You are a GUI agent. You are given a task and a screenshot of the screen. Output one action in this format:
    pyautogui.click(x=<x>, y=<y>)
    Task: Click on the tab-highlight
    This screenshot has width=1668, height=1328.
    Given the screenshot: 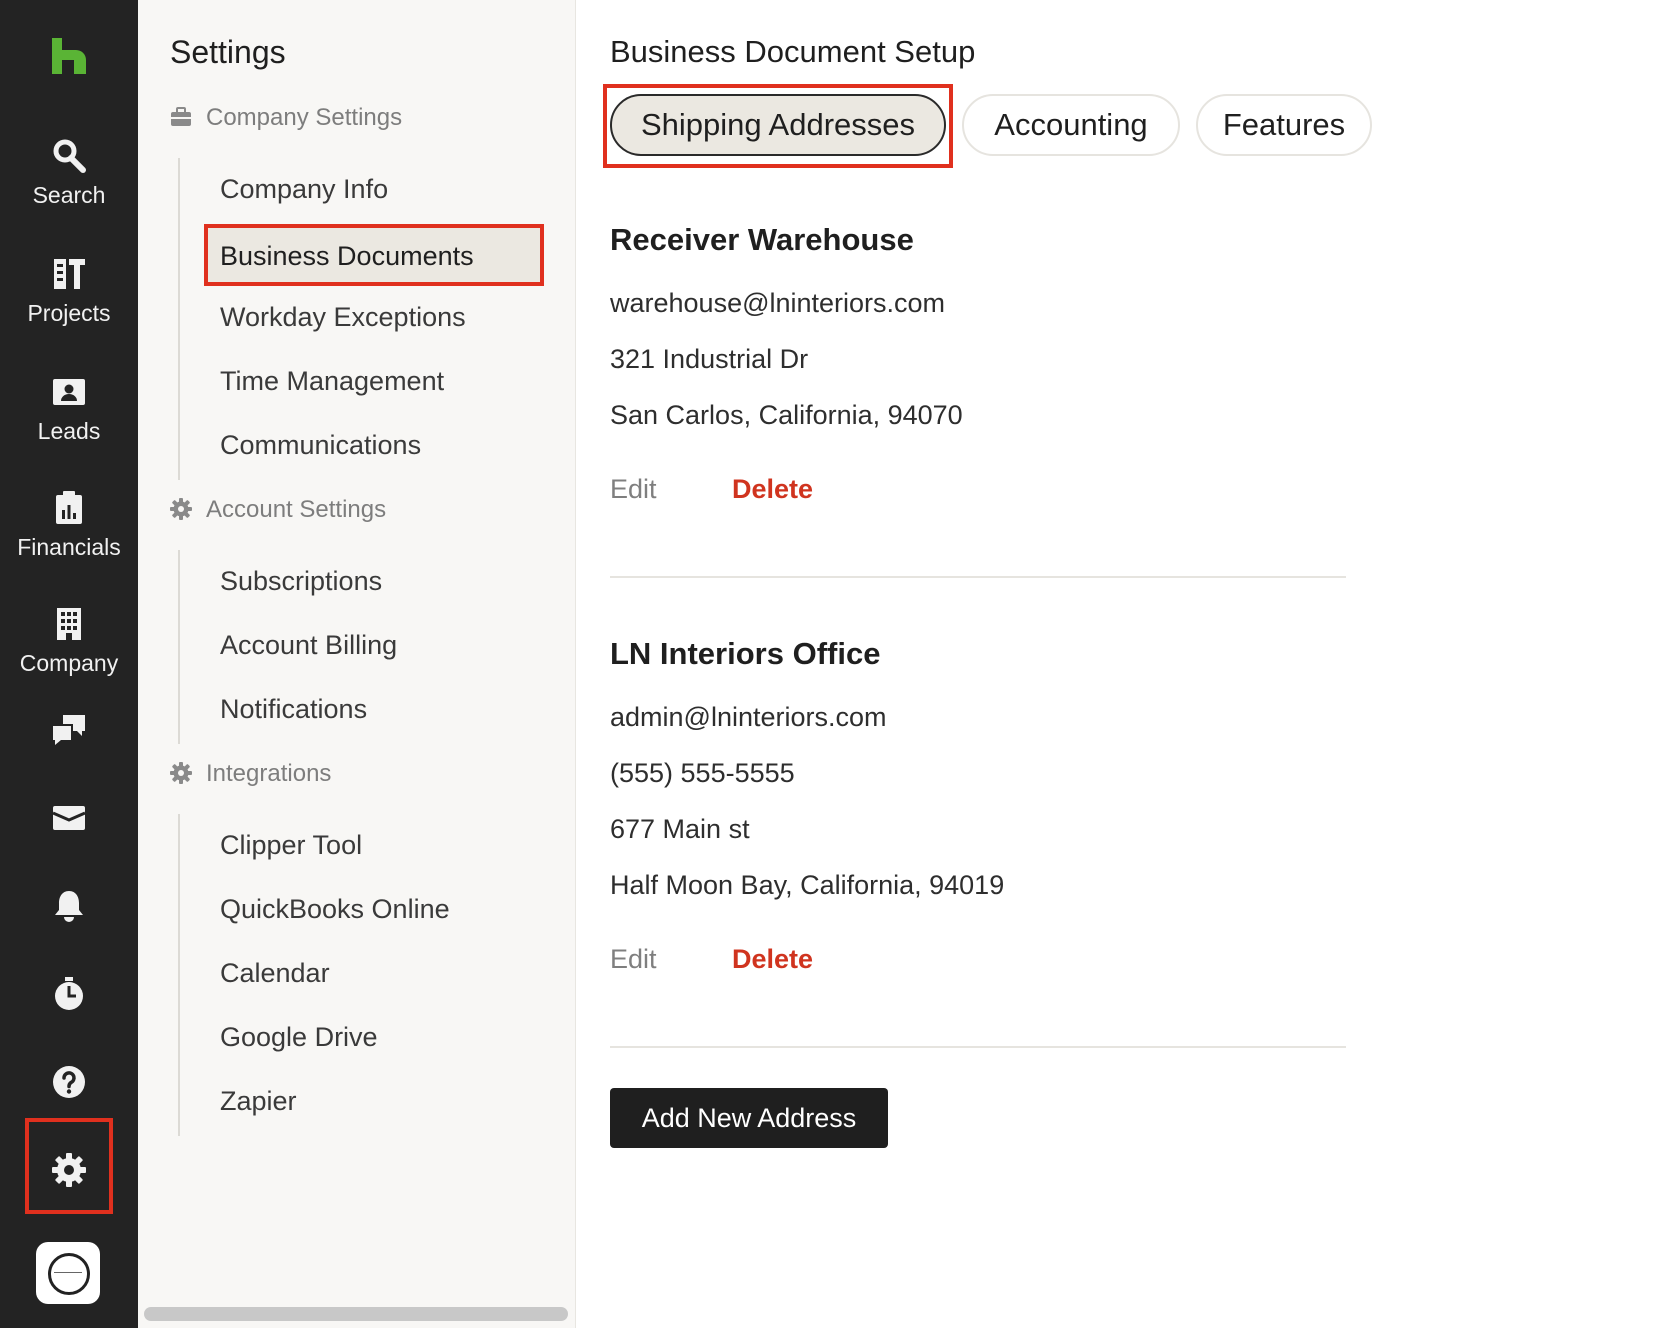 What is the action you would take?
    pyautogui.click(x=778, y=126)
    